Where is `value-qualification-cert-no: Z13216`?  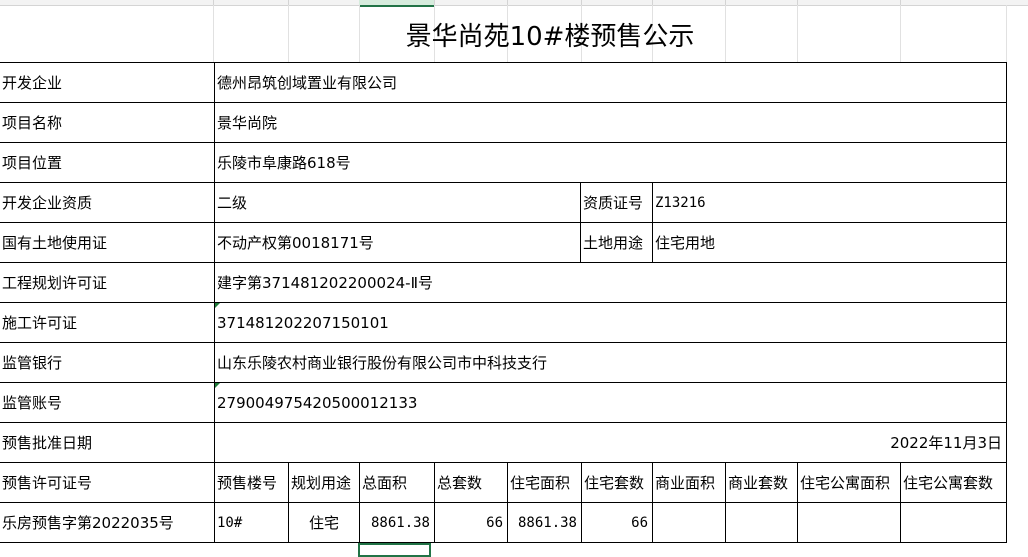
value-qualification-cert-no: Z13216 is located at coordinates (829, 203).